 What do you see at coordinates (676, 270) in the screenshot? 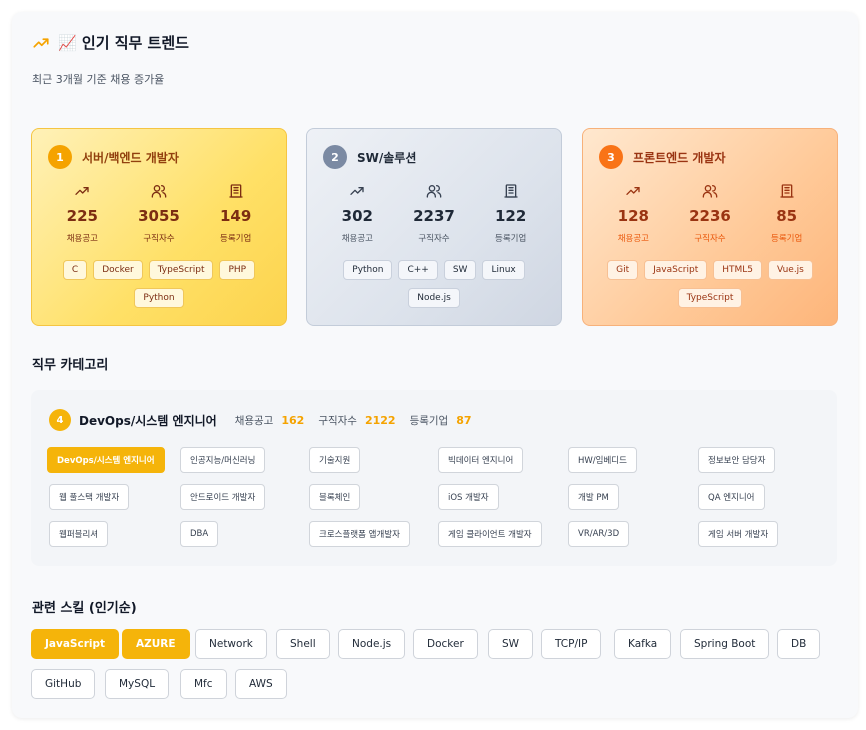
I see `skill-tag: JavaScript` at bounding box center [676, 270].